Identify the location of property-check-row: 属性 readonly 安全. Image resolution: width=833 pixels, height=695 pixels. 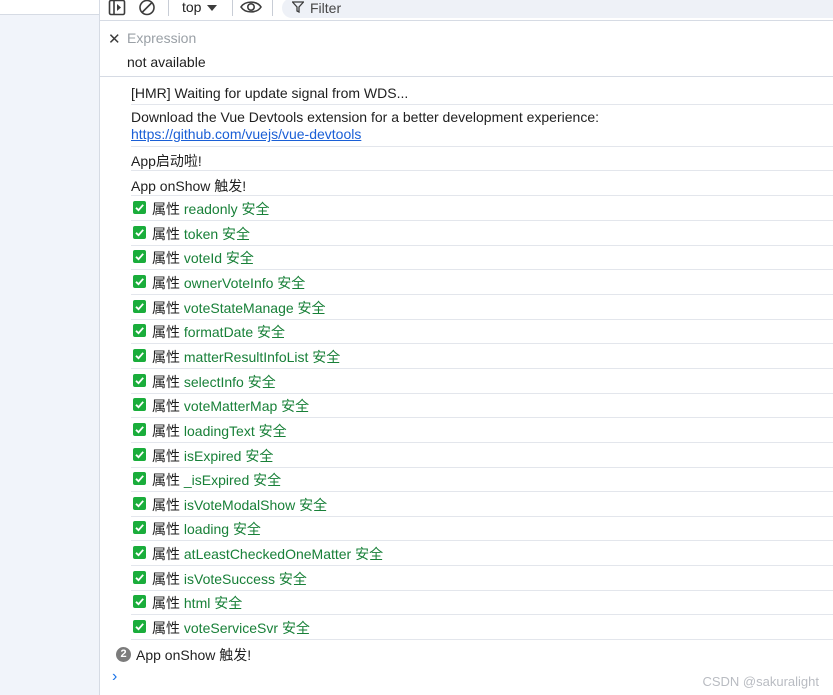
(482, 208).